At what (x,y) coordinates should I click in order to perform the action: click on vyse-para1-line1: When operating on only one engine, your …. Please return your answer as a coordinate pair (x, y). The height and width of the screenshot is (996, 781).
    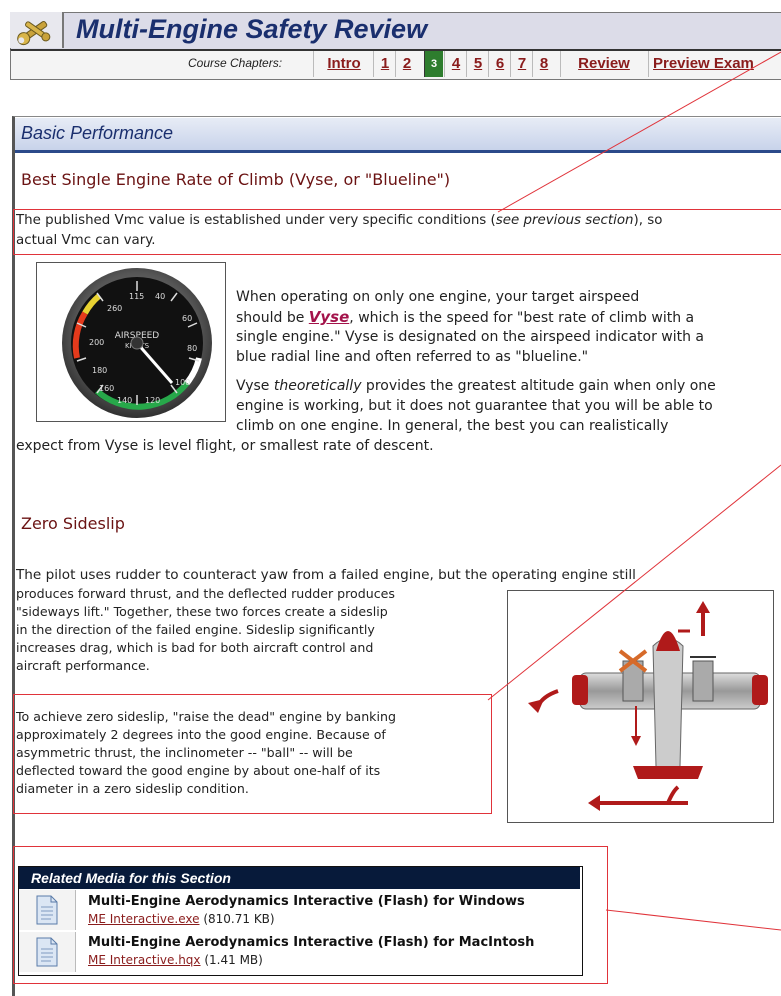
    Looking at the image, I should click on (438, 297).